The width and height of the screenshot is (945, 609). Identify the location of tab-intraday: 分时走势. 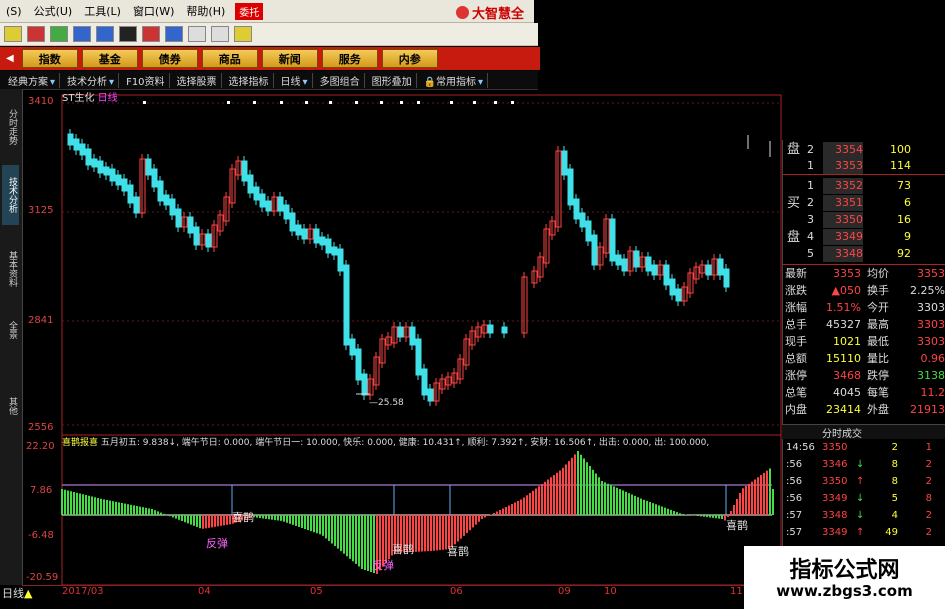
(10, 127).